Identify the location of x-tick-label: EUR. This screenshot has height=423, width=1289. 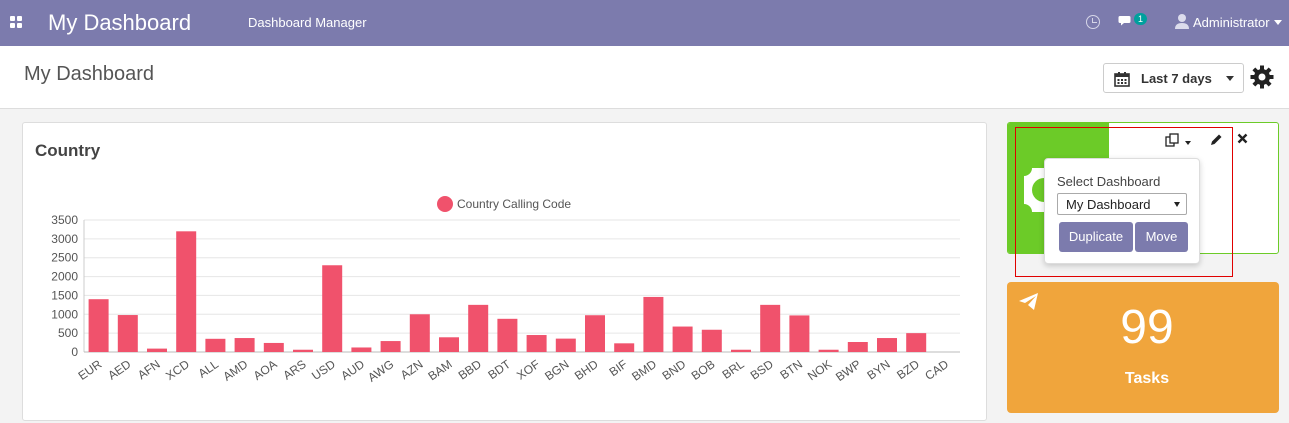
(90, 370).